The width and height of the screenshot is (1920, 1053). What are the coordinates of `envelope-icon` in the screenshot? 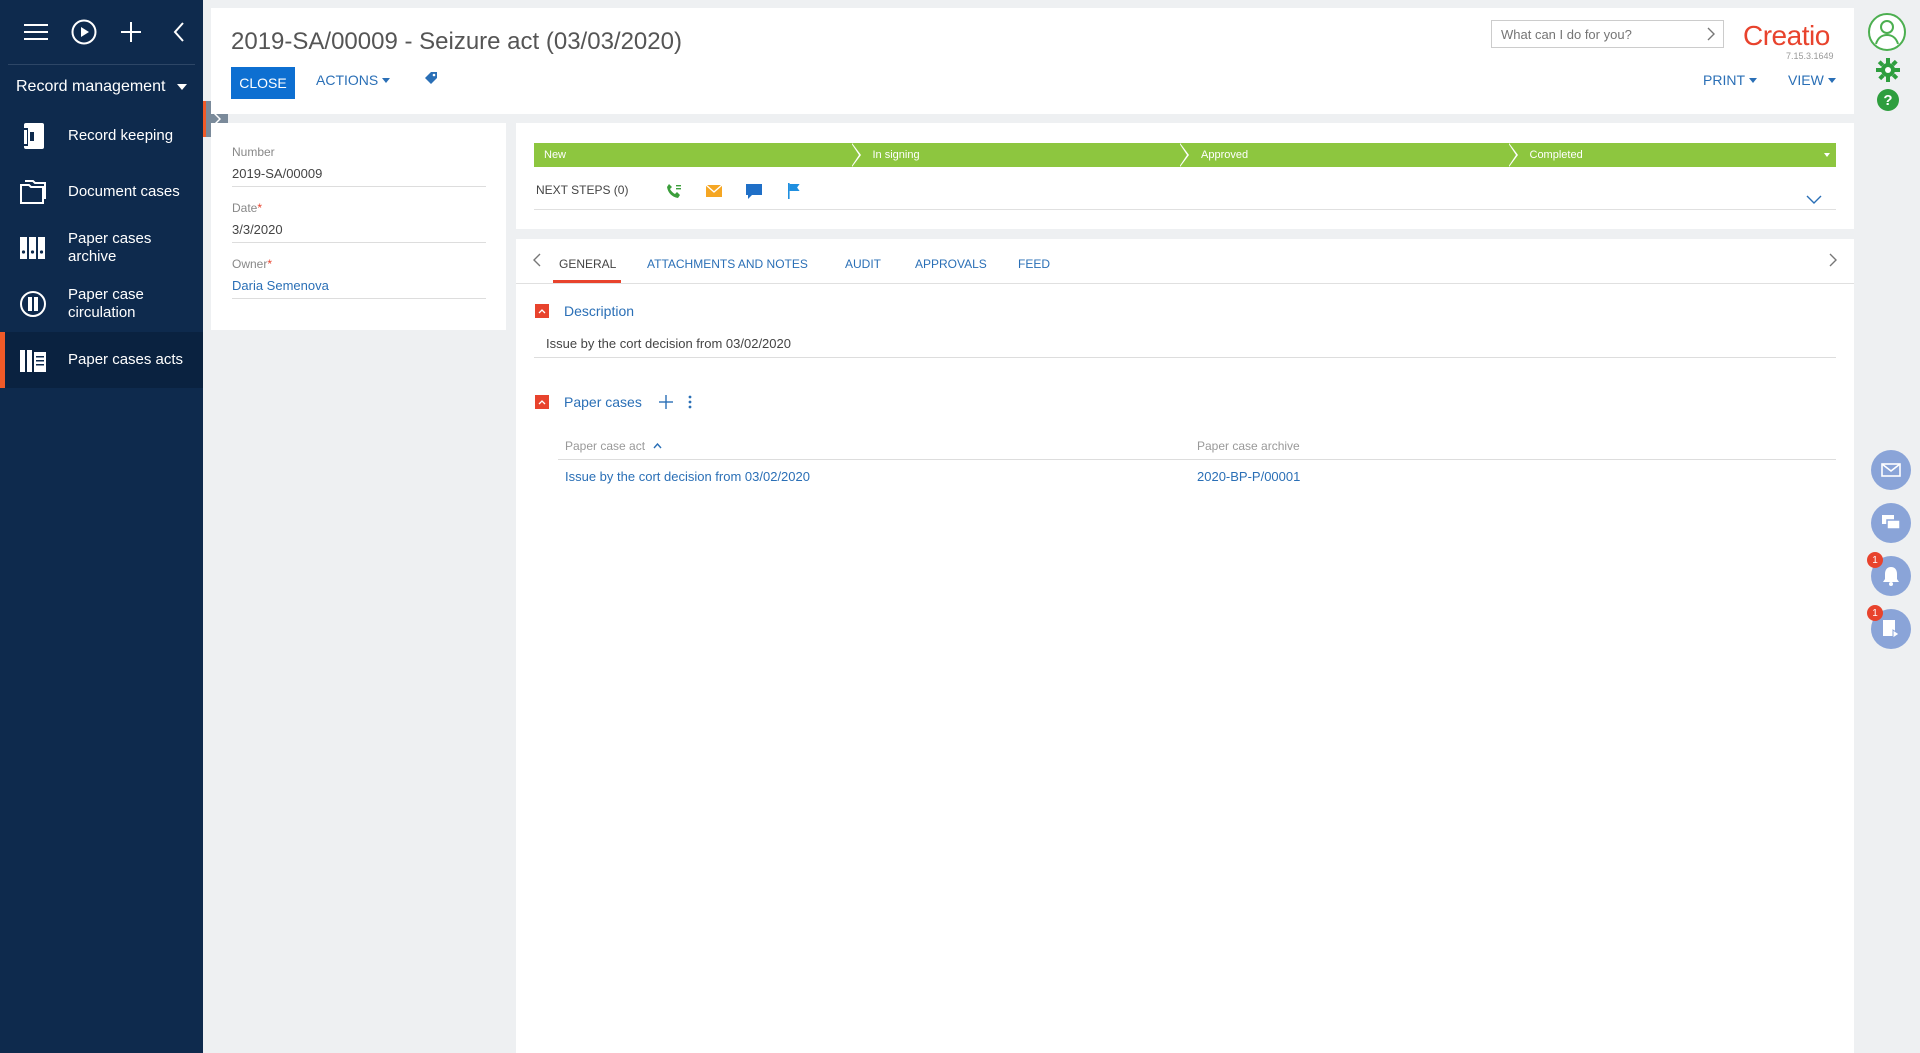 It's located at (1891, 470).